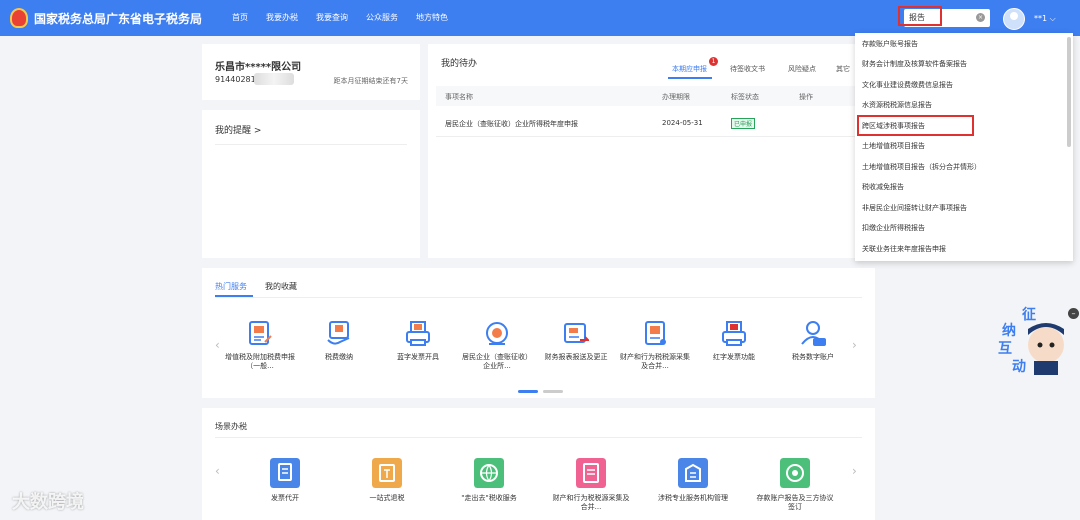 Image resolution: width=1080 pixels, height=520 pixels. Describe the element at coordinates (890, 44) in the screenshot. I see `suggestion-item: 存款账户账号报告` at that location.